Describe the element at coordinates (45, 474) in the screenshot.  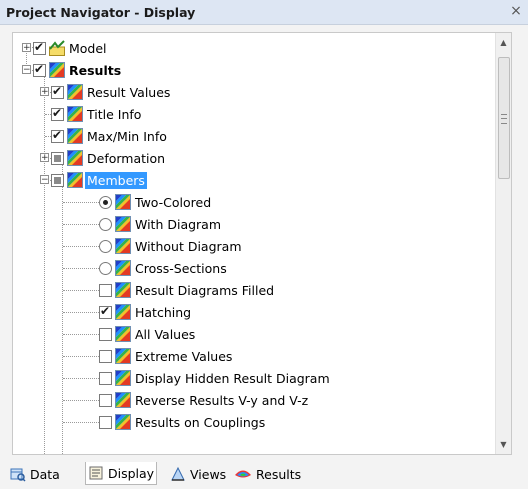
I see `tab-data-label: Data` at that location.